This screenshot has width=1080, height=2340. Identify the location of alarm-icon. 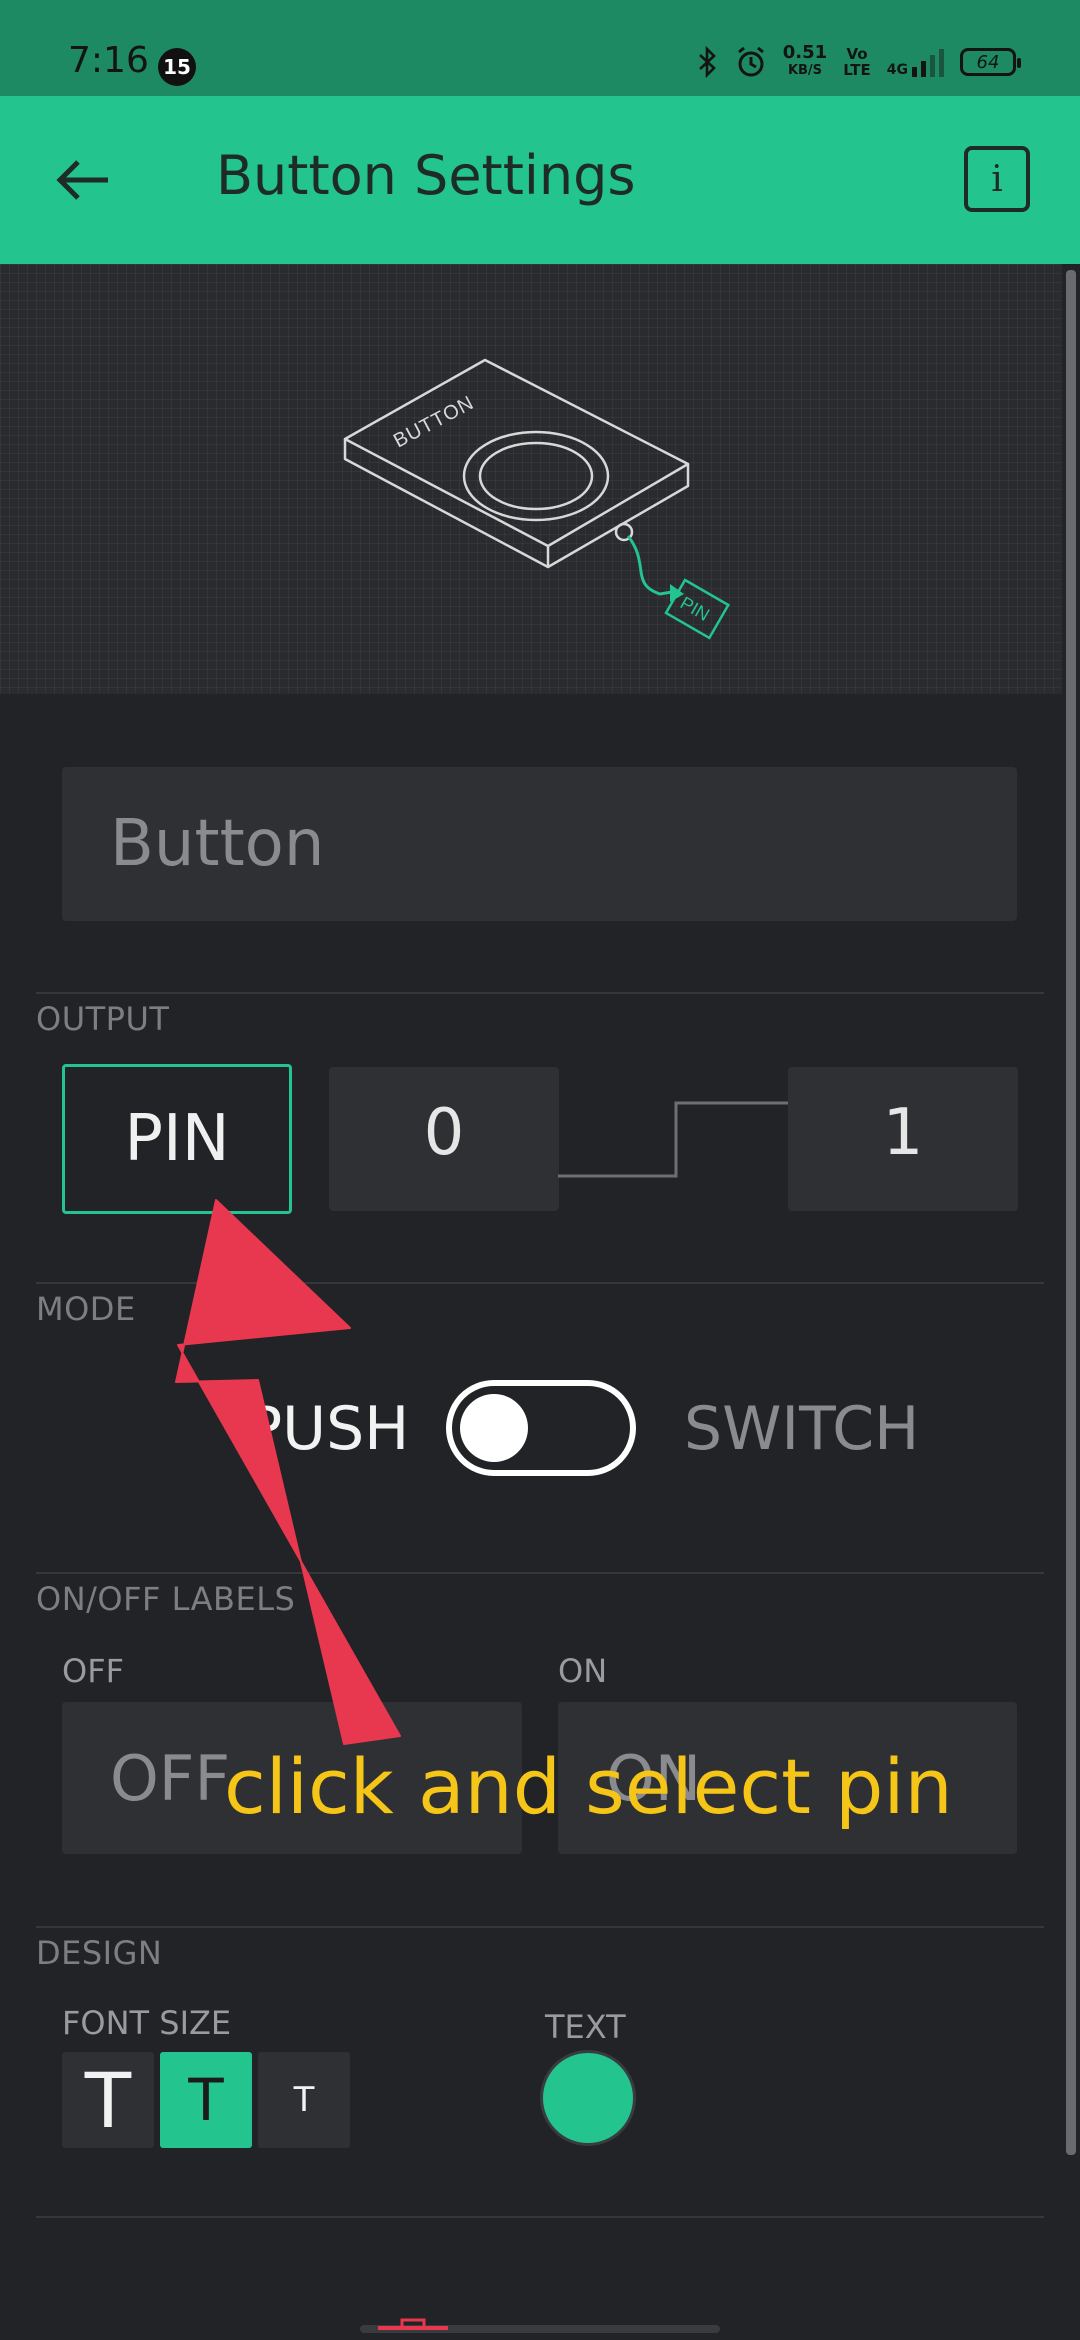
(750, 61).